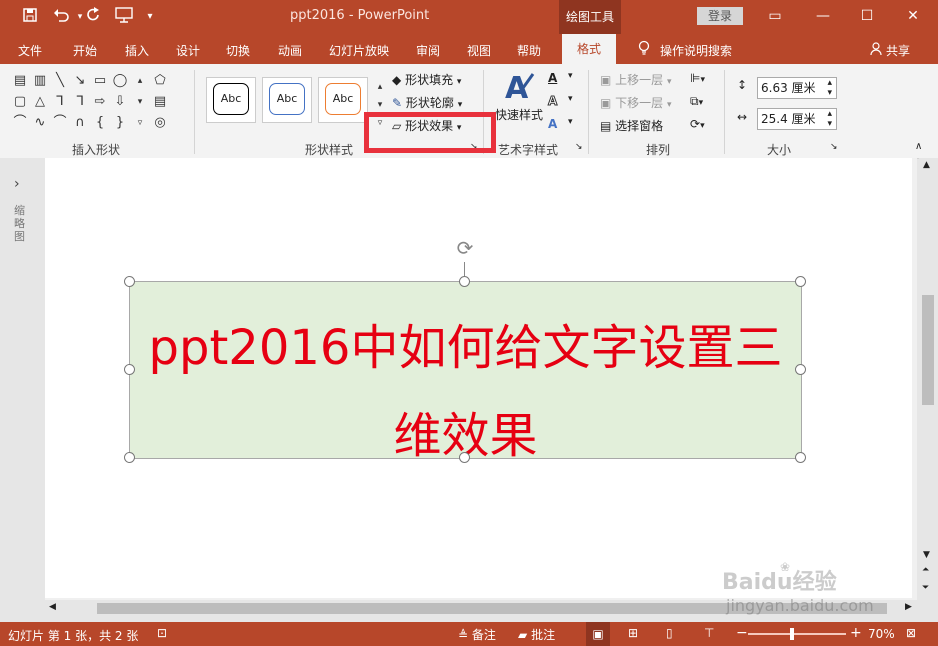  I want to click on resize-handle-ne, so click(800, 281).